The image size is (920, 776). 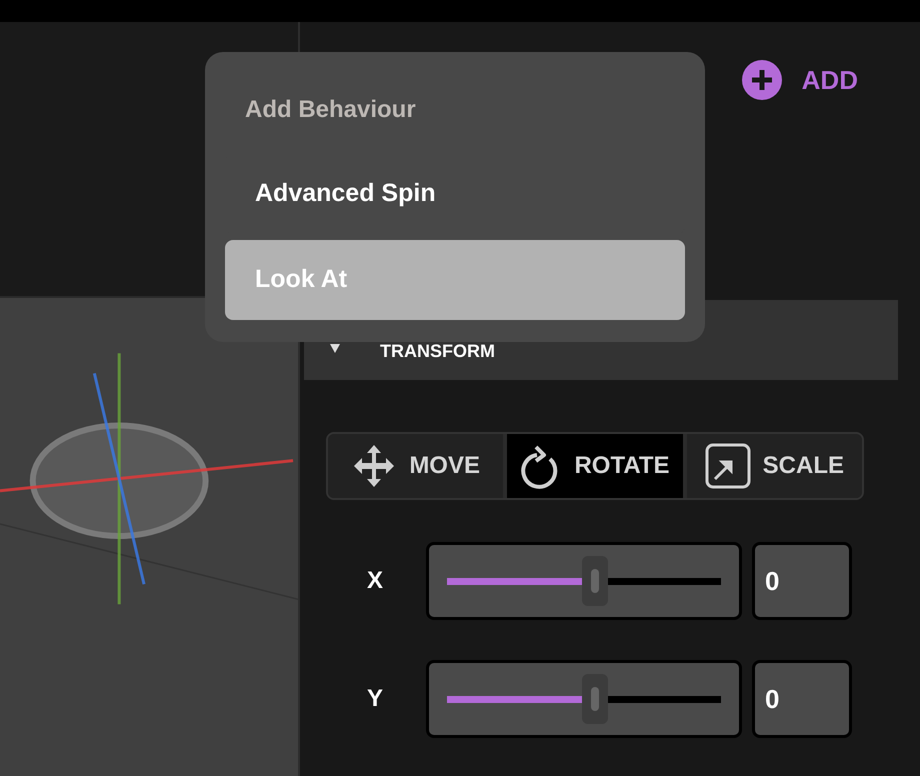 I want to click on mode-tab: SCALE, so click(x=772, y=466).